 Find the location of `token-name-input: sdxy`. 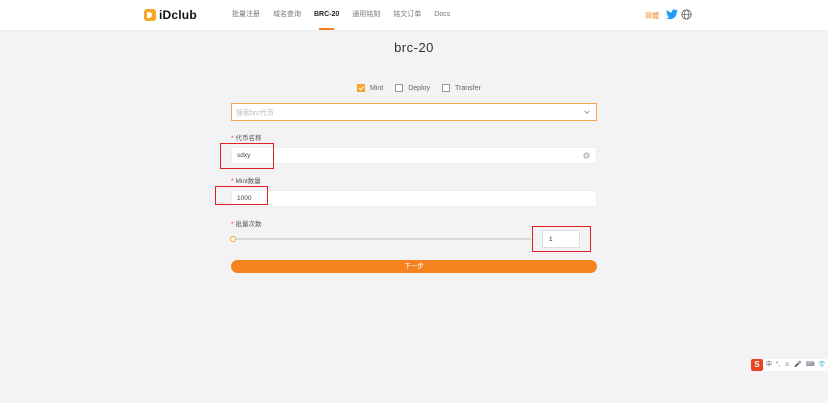

token-name-input: sdxy is located at coordinates (414, 155).